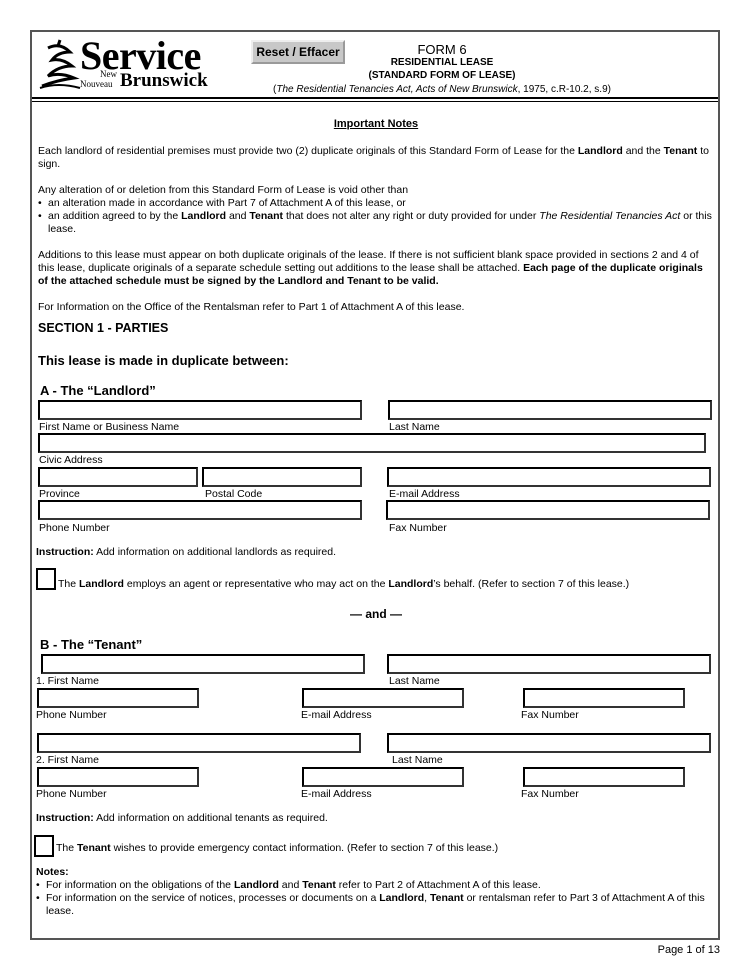 This screenshot has width=750, height=971. I want to click on landlord-email-input, so click(549, 477).